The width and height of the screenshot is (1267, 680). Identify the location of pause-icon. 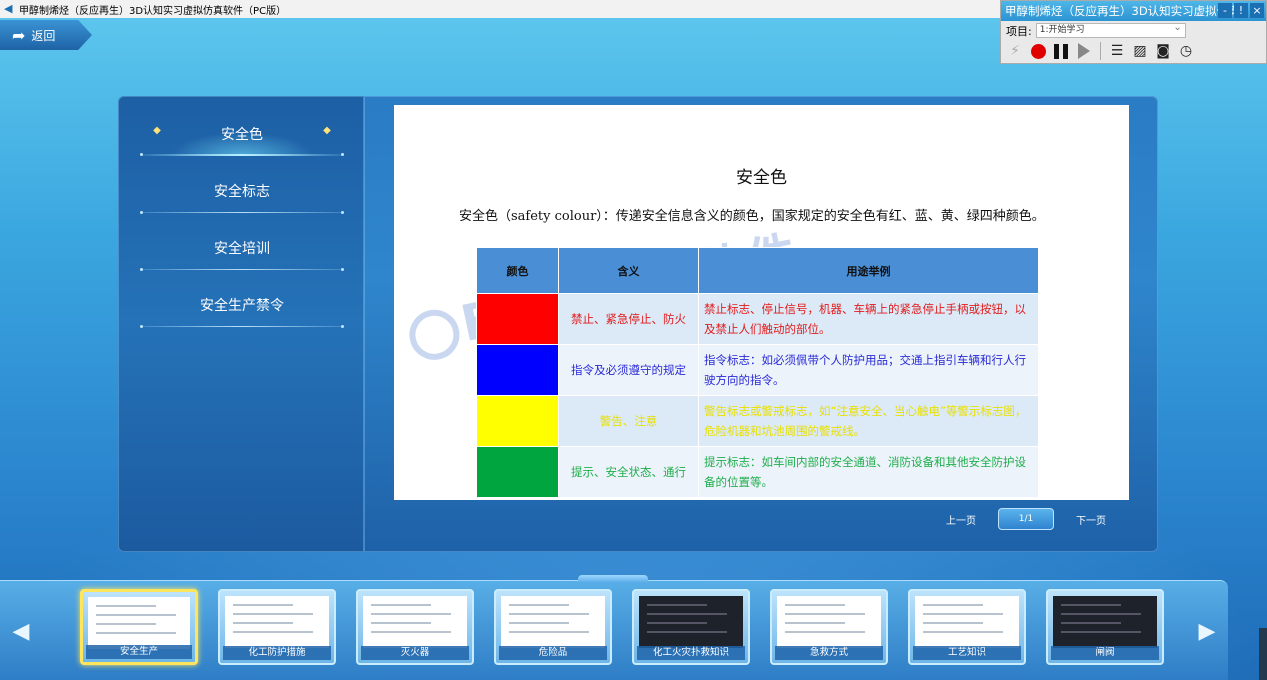
(1061, 51).